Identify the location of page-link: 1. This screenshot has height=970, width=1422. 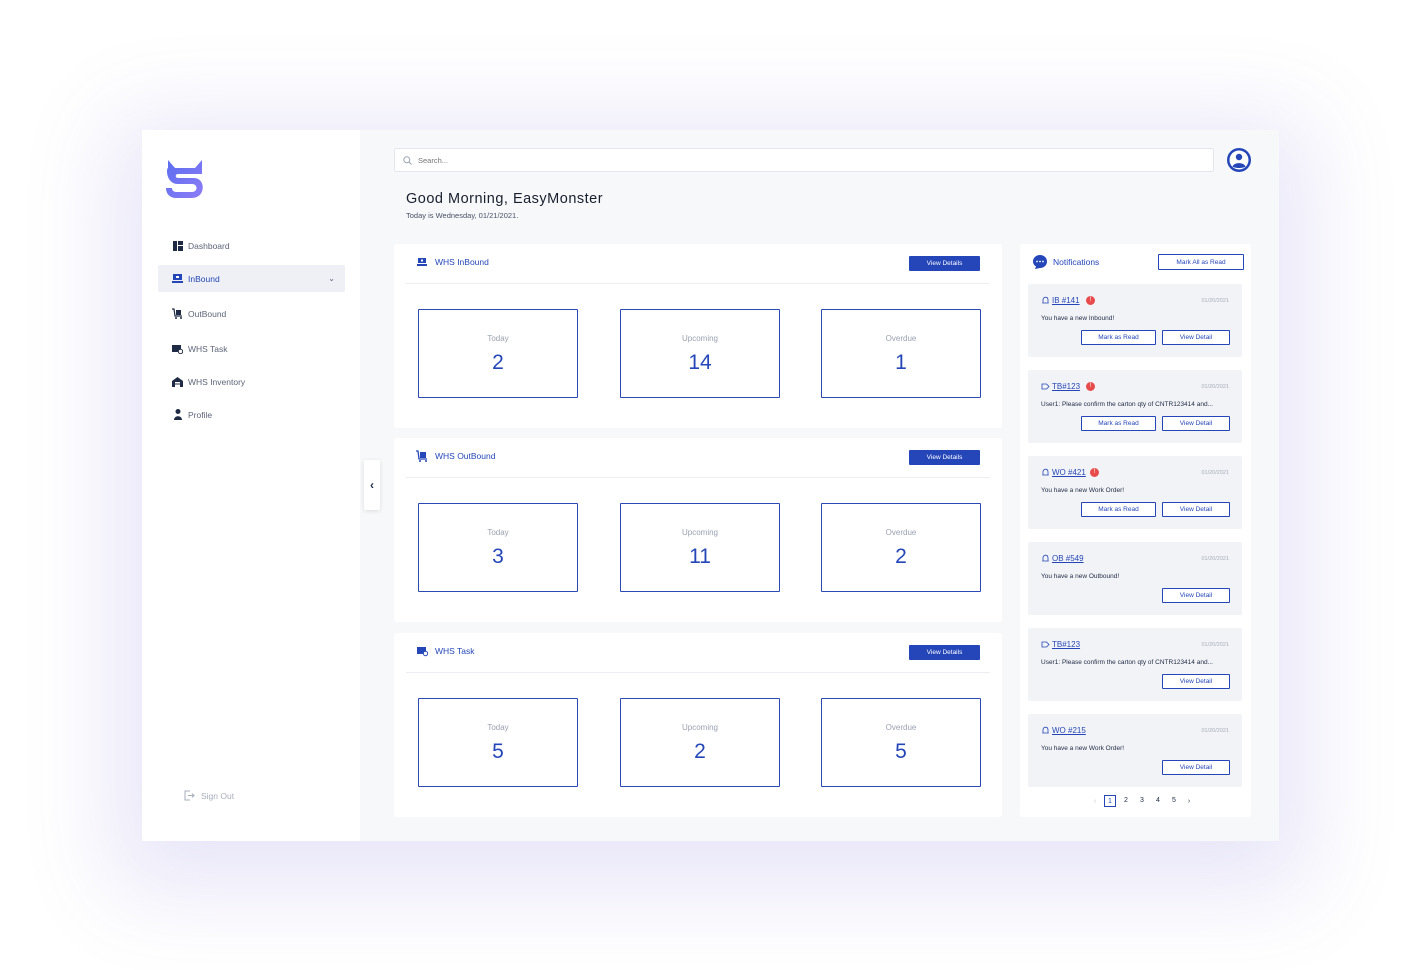
(1110, 801).